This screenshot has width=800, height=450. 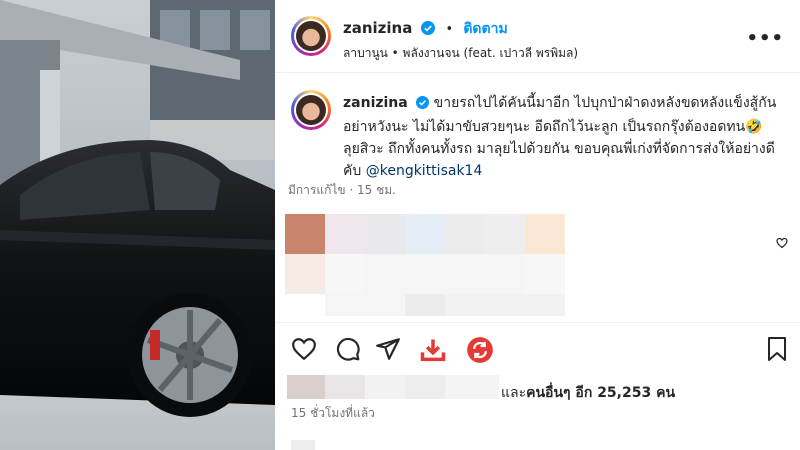 What do you see at coordinates (311, 110) in the screenshot?
I see `caption-avatar` at bounding box center [311, 110].